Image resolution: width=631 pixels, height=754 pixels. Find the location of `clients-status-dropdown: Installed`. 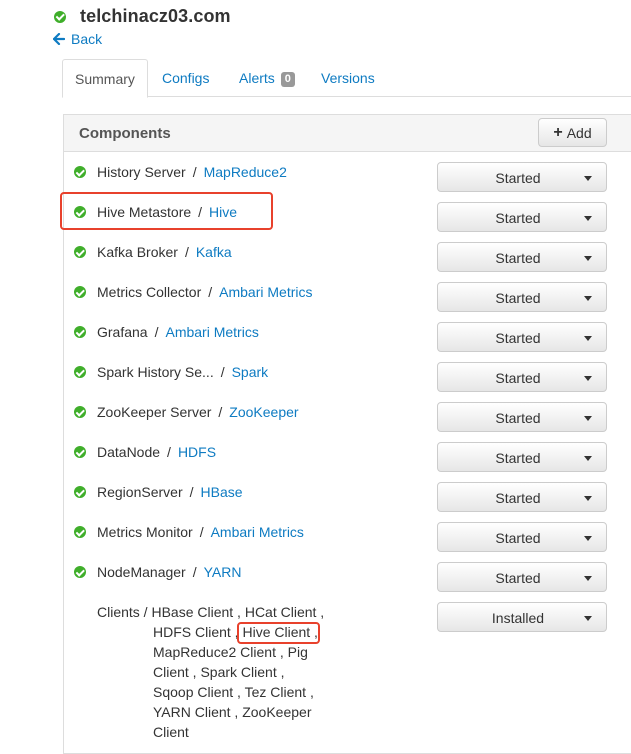

clients-status-dropdown: Installed is located at coordinates (522, 617).